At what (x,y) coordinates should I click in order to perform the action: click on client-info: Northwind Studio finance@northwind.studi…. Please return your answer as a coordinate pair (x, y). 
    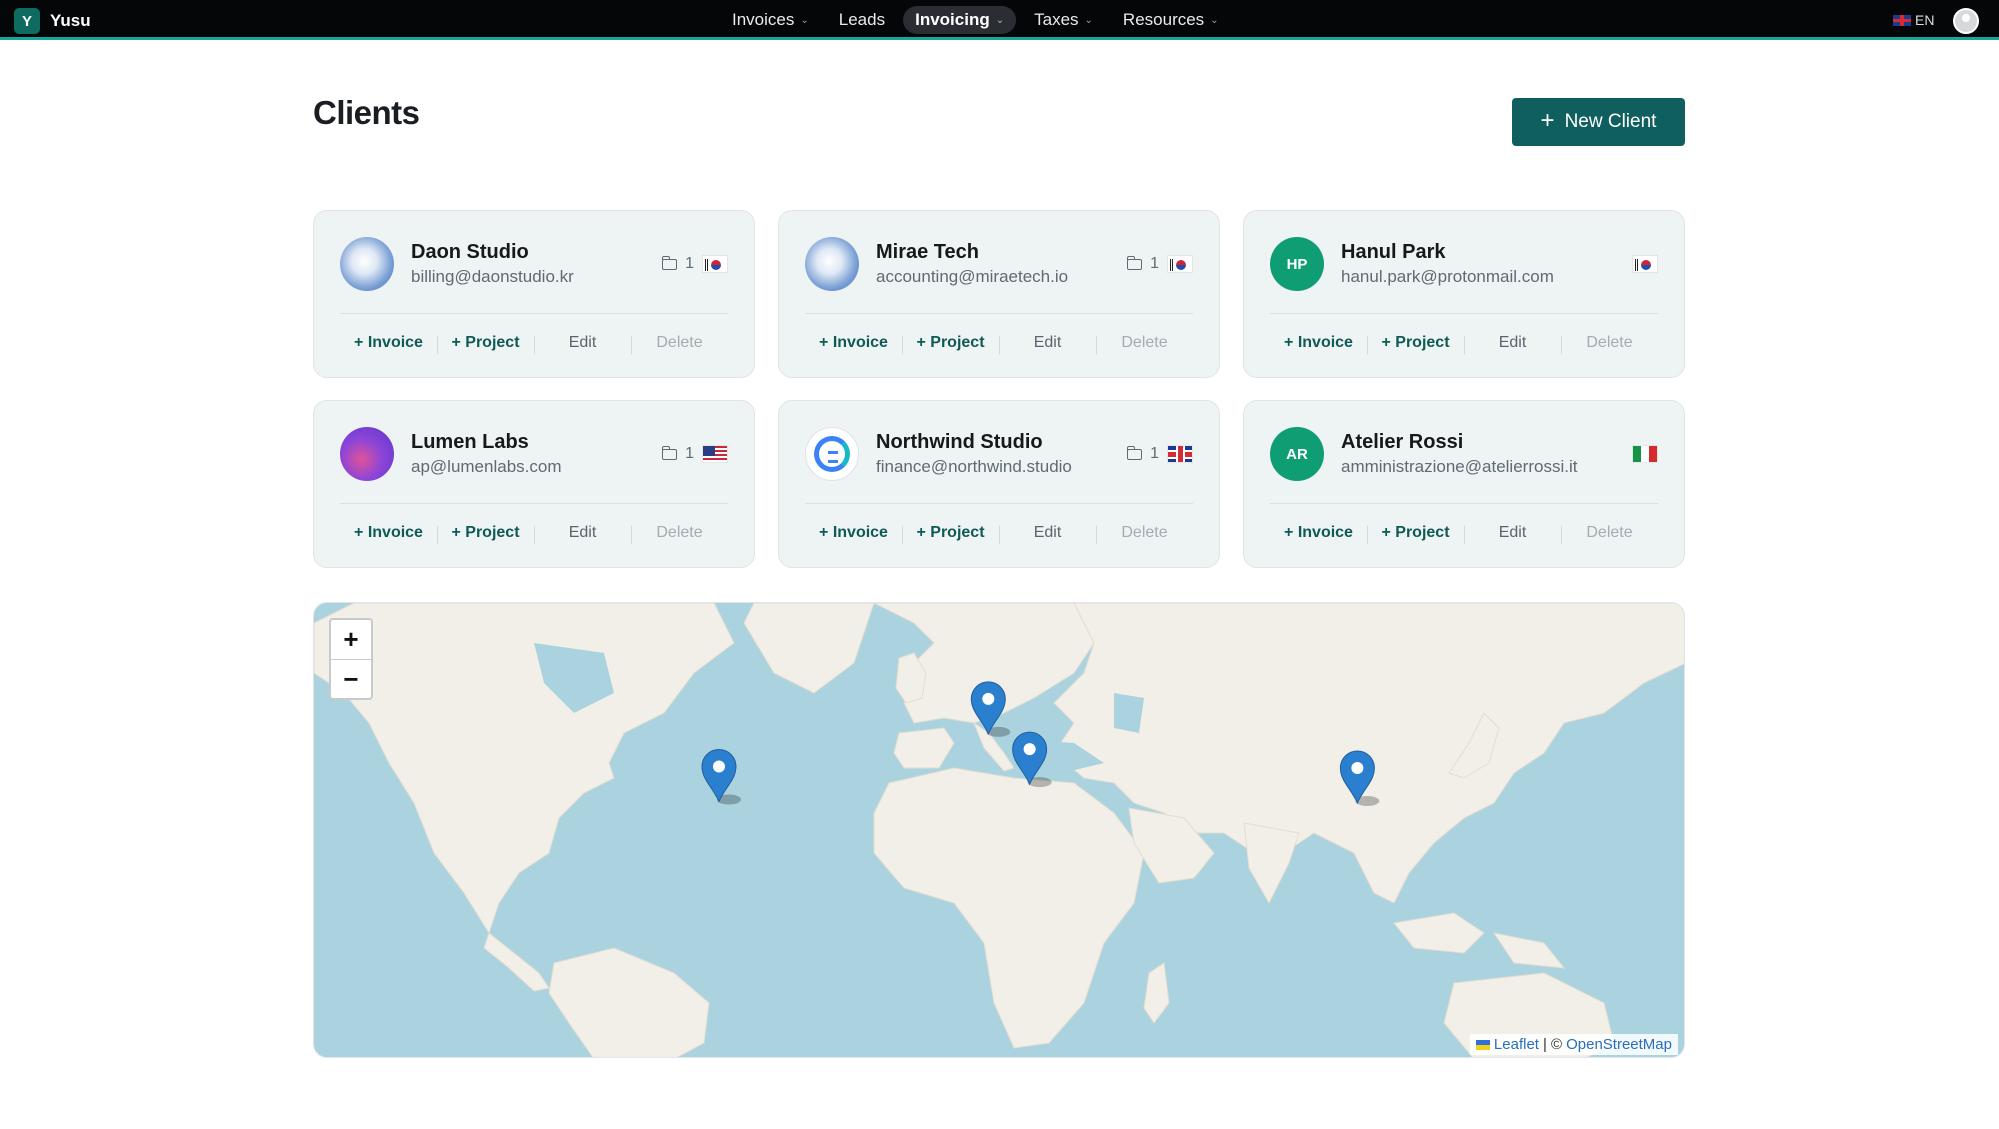
    Looking at the image, I should click on (1001, 454).